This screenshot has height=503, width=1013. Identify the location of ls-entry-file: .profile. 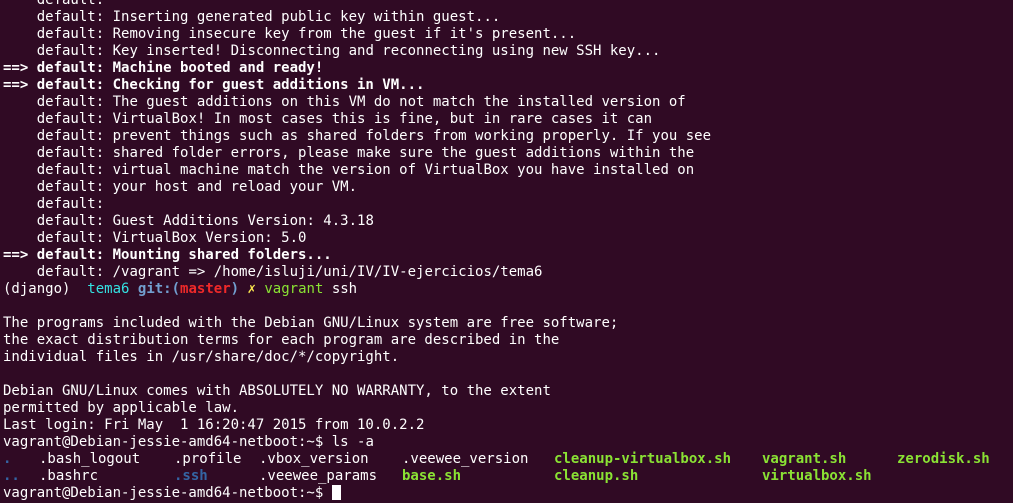
(208, 459).